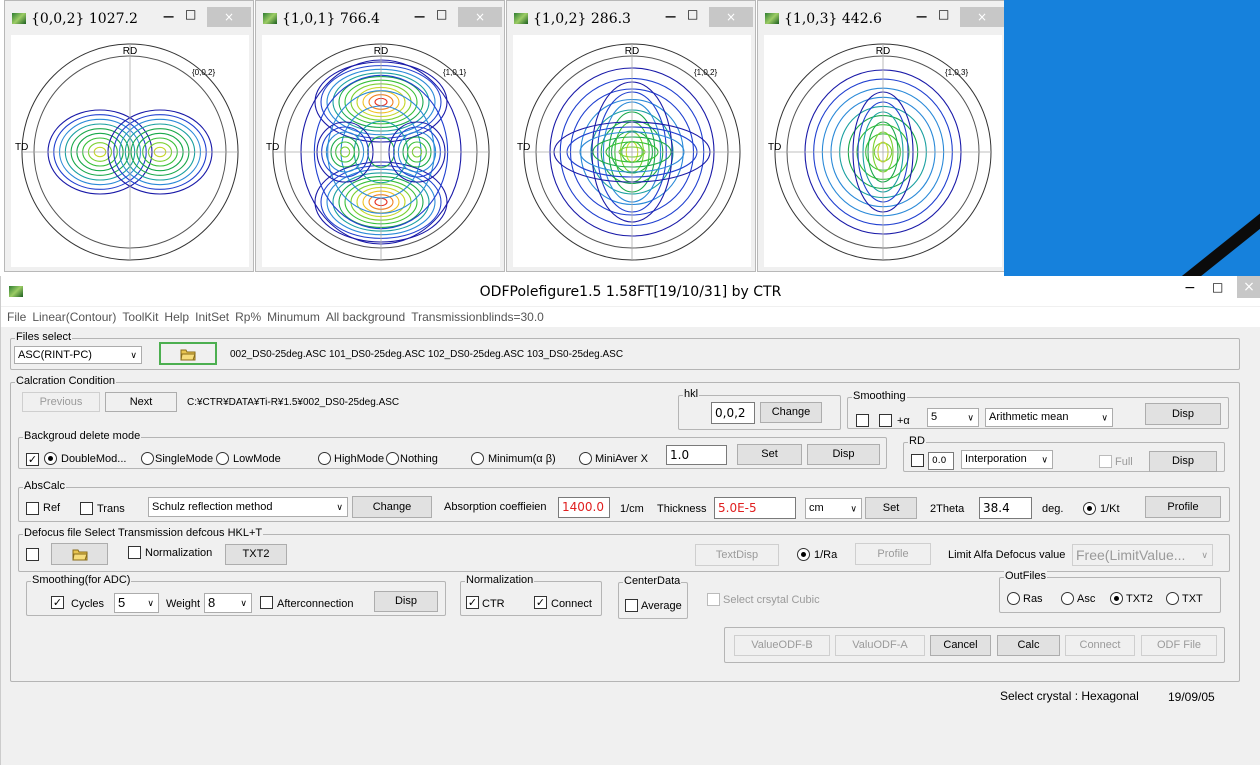  Describe the element at coordinates (696, 455) in the screenshot. I see `background-value-input: 1.0` at that location.